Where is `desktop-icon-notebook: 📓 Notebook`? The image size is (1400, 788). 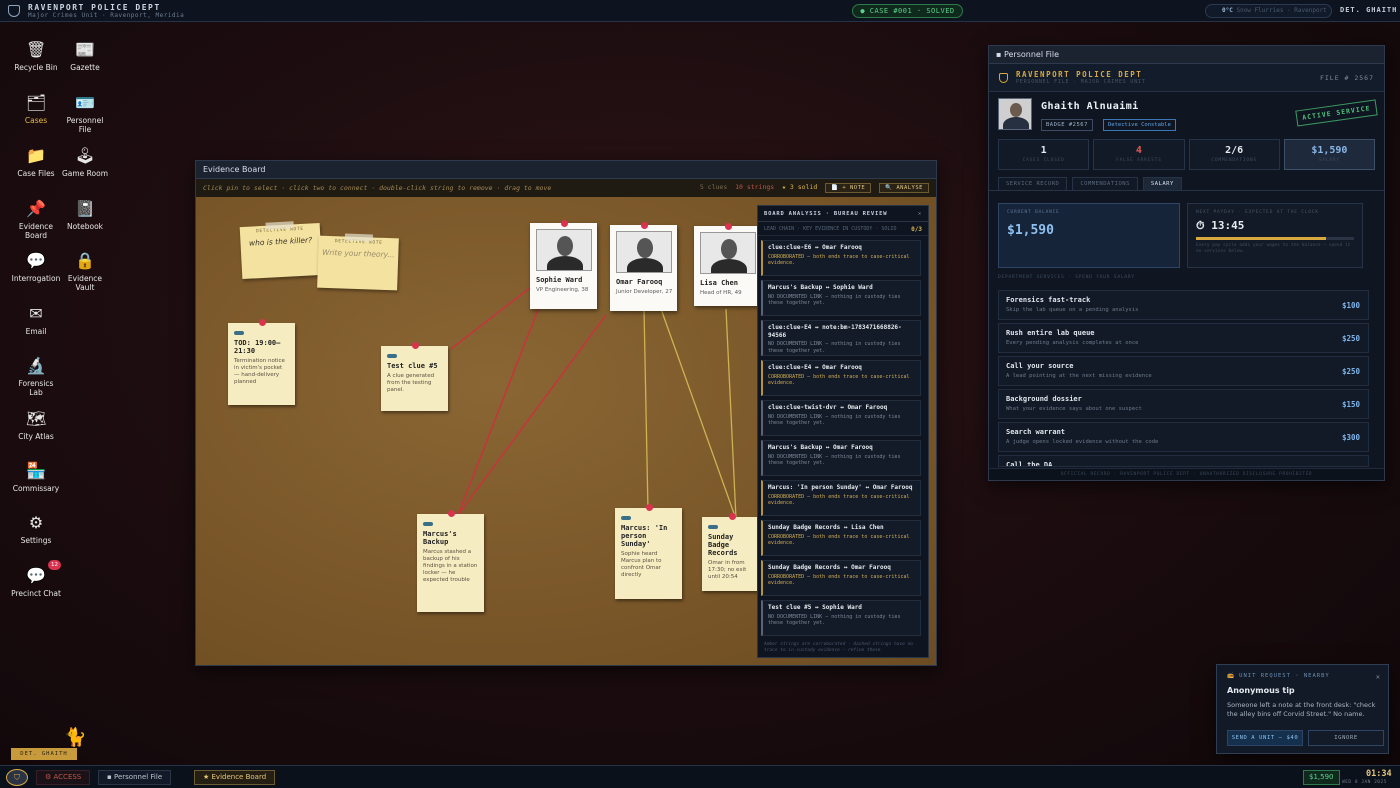 desktop-icon-notebook: 📓 Notebook is located at coordinates (85, 215).